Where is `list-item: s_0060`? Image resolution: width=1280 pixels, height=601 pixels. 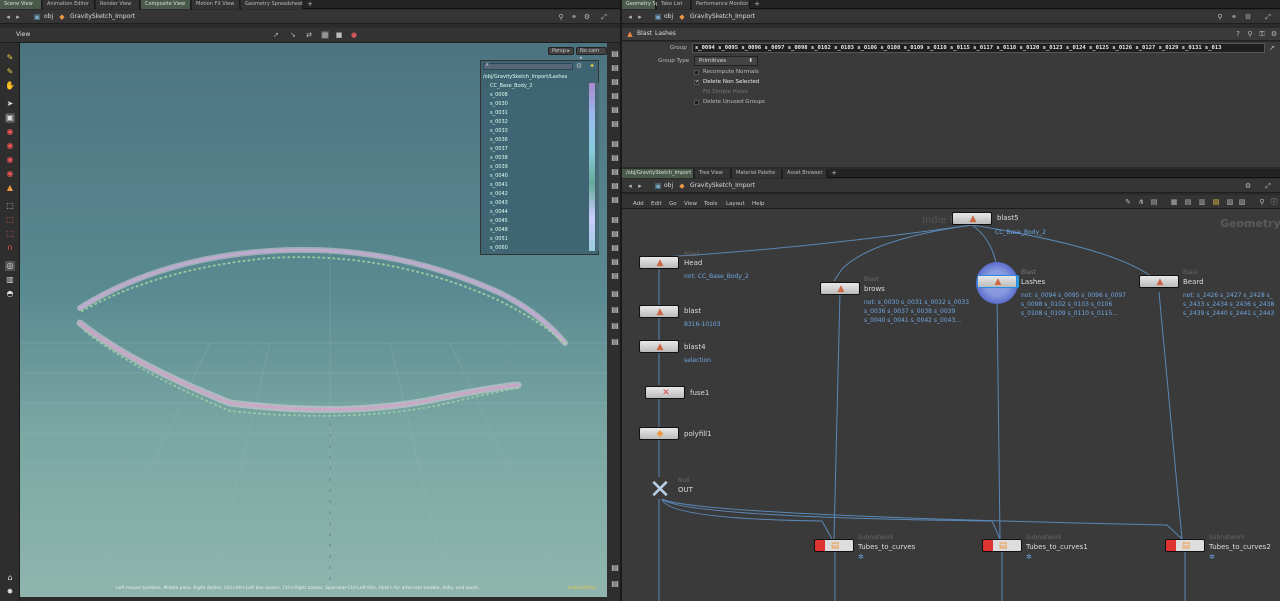
list-item: s_0060 is located at coordinates (499, 248).